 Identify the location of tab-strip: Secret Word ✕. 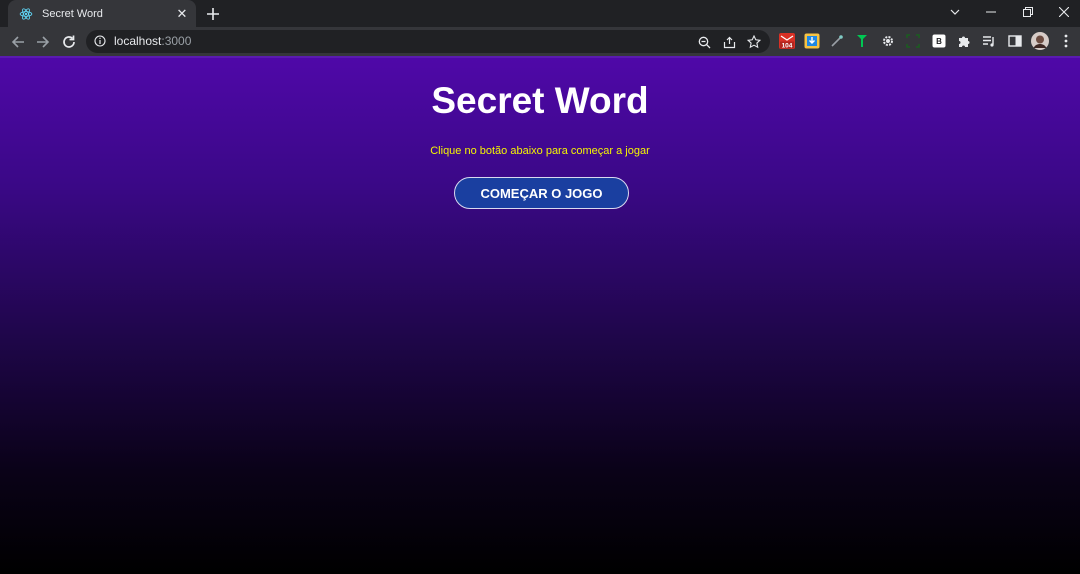
(540, 13).